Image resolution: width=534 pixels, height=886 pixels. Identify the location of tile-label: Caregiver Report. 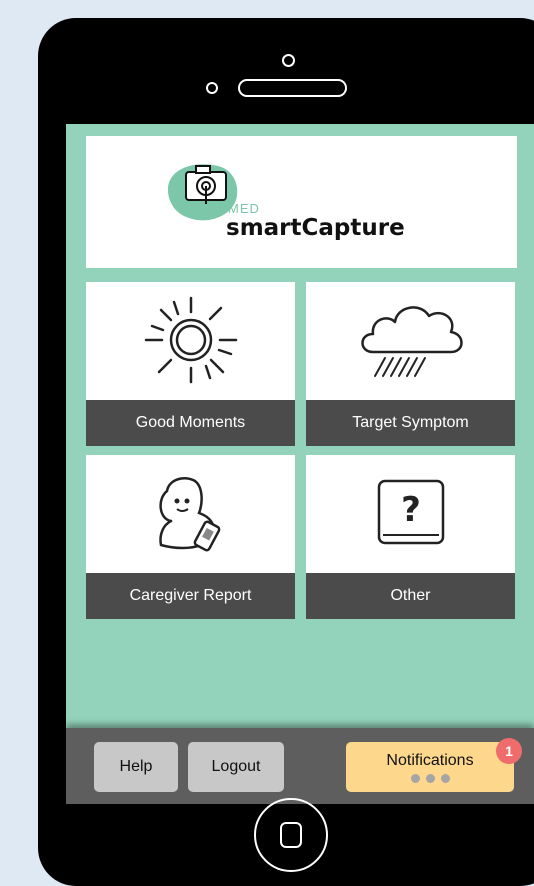
(190, 596).